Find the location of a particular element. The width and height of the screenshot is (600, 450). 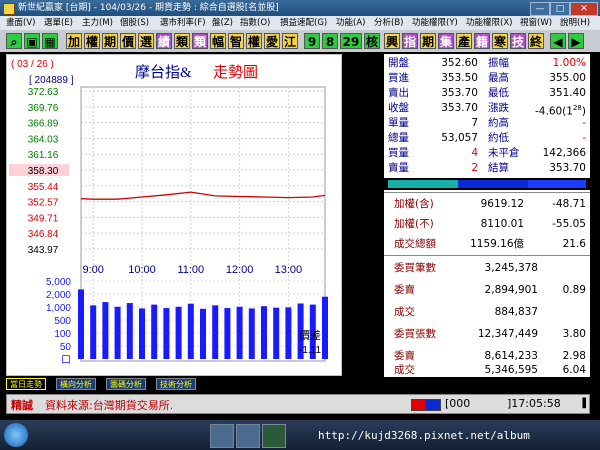

toolbar-button: 籍 is located at coordinates (482, 41).